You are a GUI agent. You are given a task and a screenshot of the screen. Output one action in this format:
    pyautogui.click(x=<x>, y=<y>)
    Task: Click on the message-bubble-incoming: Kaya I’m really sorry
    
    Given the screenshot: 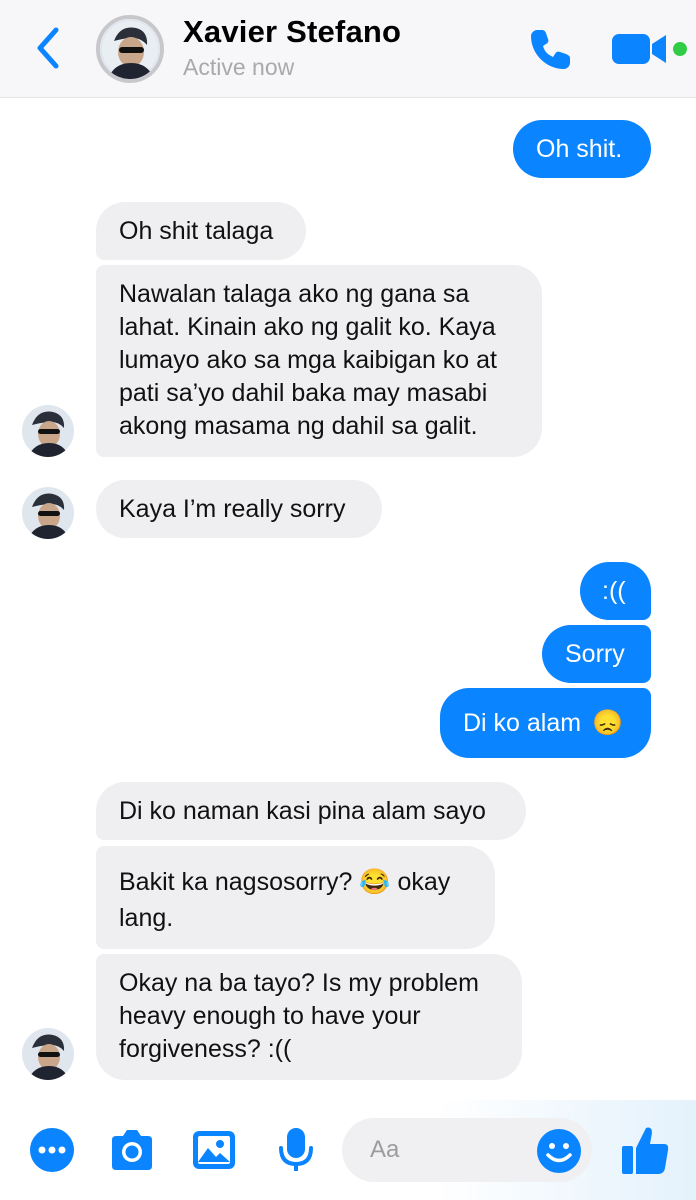 What is the action you would take?
    pyautogui.click(x=239, y=509)
    